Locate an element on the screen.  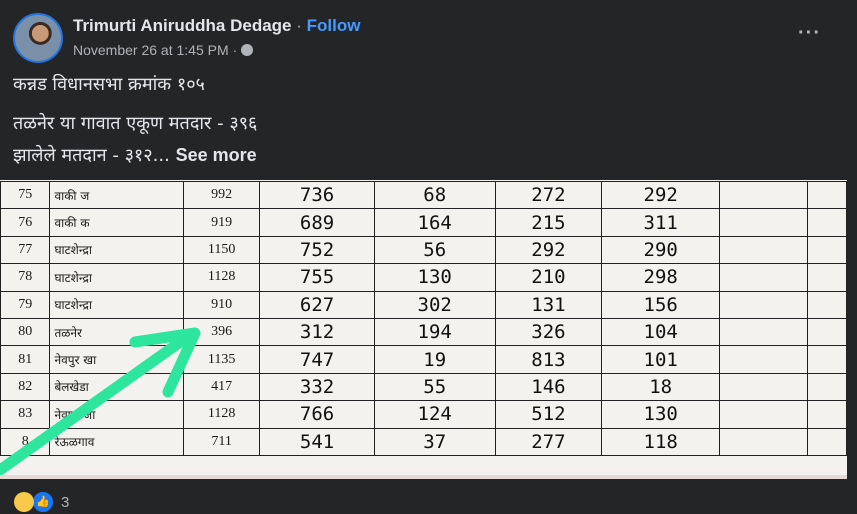
green-arrow-icon is located at coordinates (100, 401).